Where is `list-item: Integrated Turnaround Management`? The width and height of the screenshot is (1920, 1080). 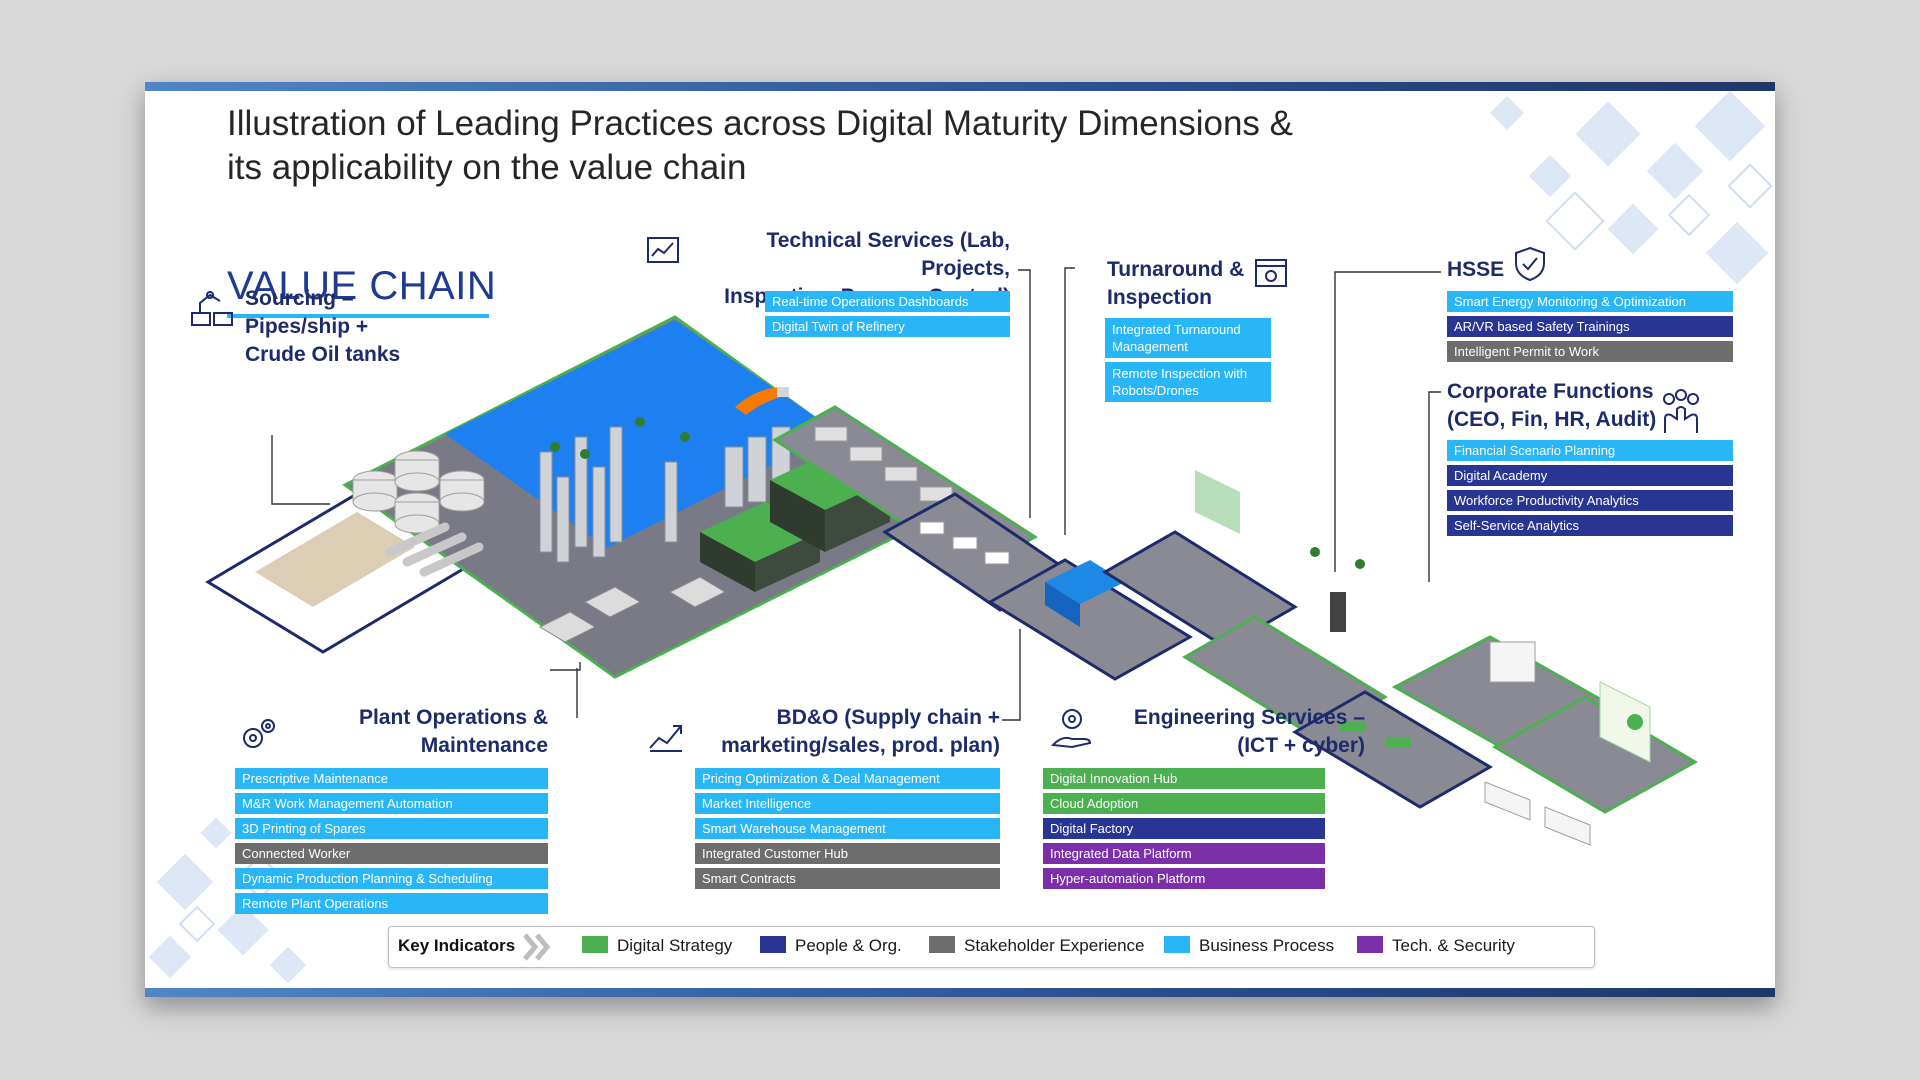 list-item: Integrated Turnaround Management is located at coordinates (1188, 338).